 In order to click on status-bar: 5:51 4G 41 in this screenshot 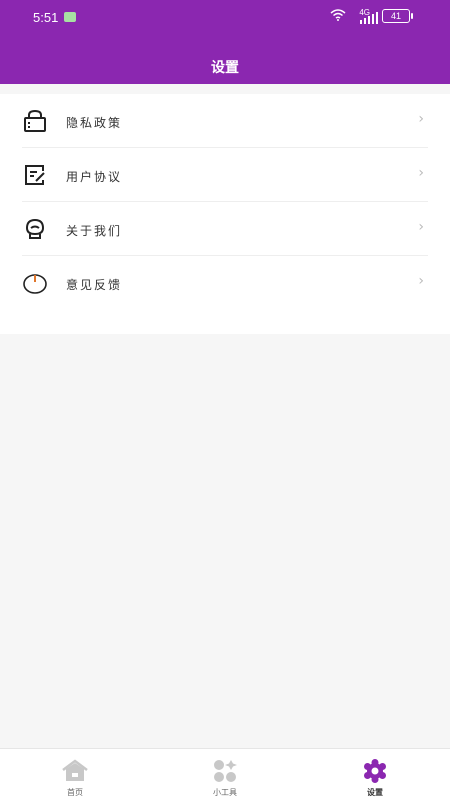, I will do `click(225, 17)`.